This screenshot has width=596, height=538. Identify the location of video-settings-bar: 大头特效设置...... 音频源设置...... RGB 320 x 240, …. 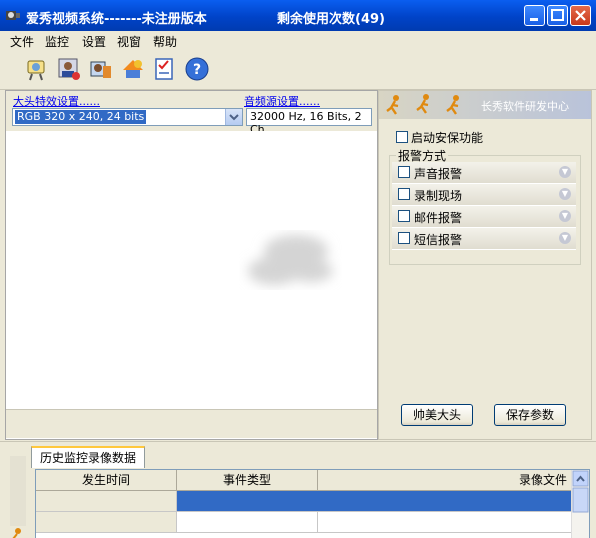
(191, 113).